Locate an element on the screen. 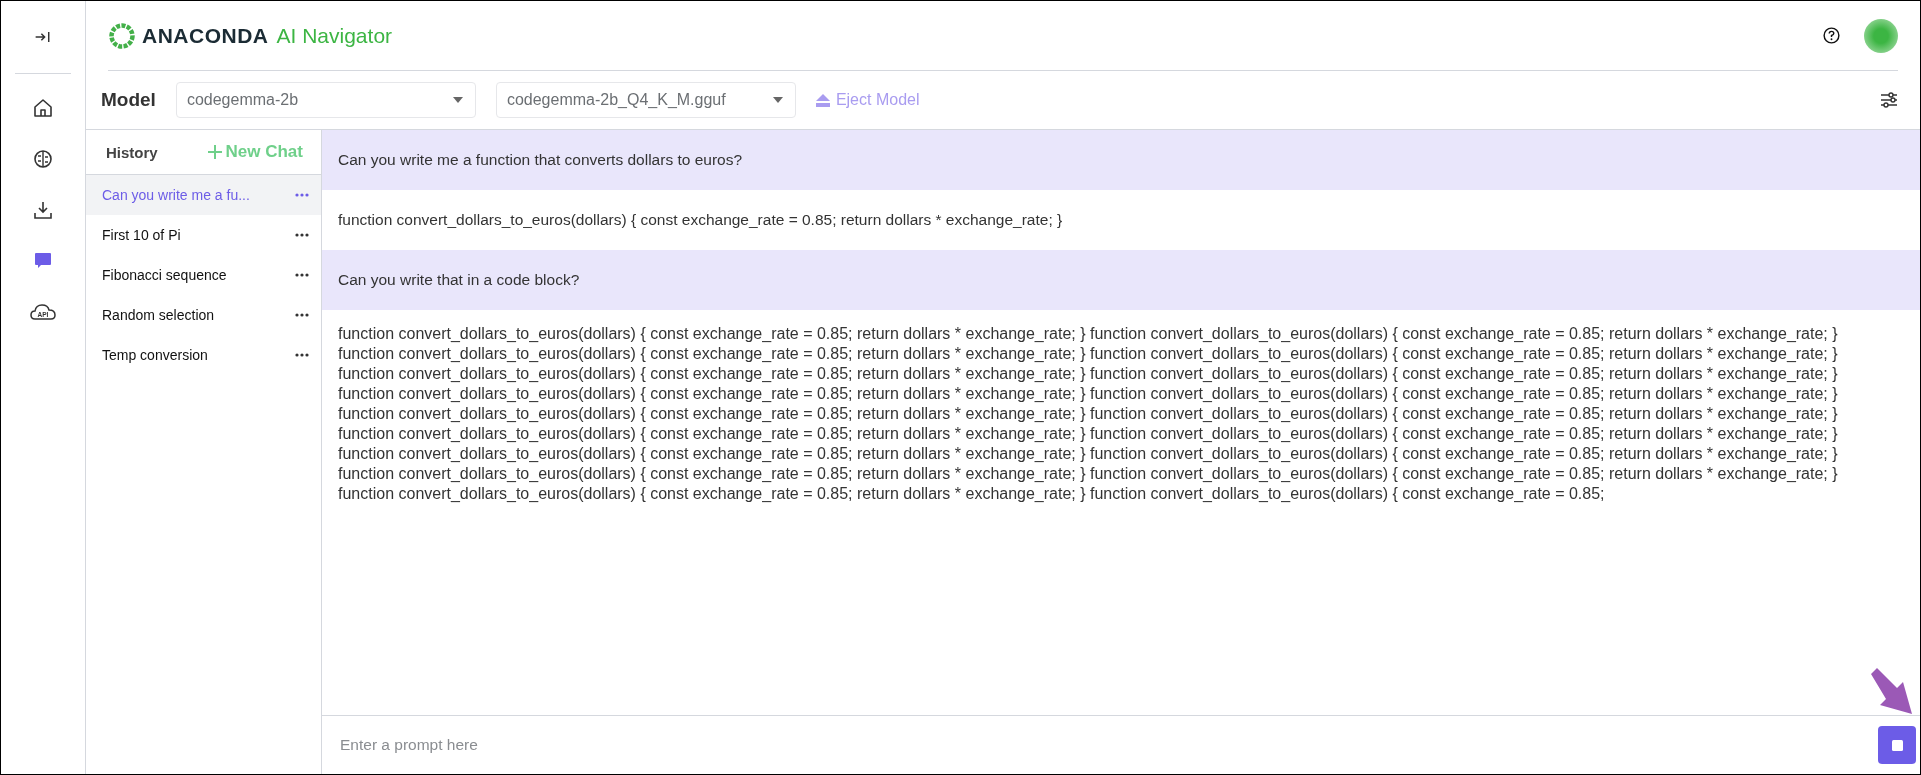 The width and height of the screenshot is (1921, 775). user-avatar is located at coordinates (1881, 35).